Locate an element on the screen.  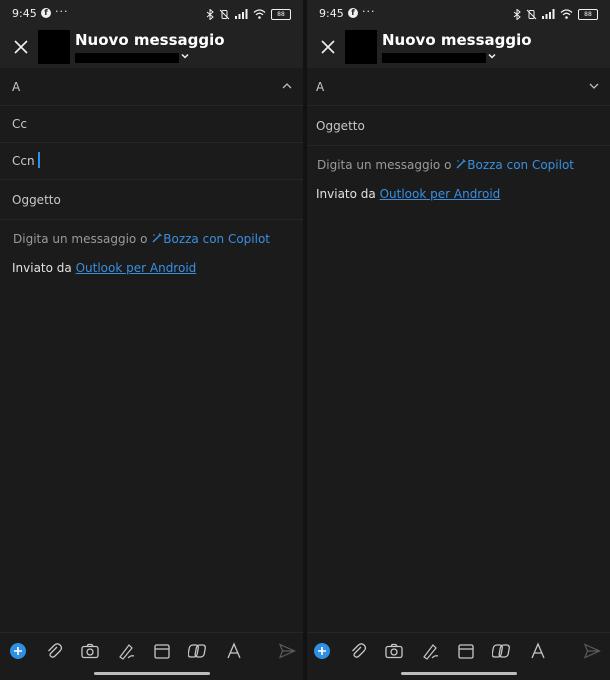
bcc-label: Ccn is located at coordinates (23, 161).